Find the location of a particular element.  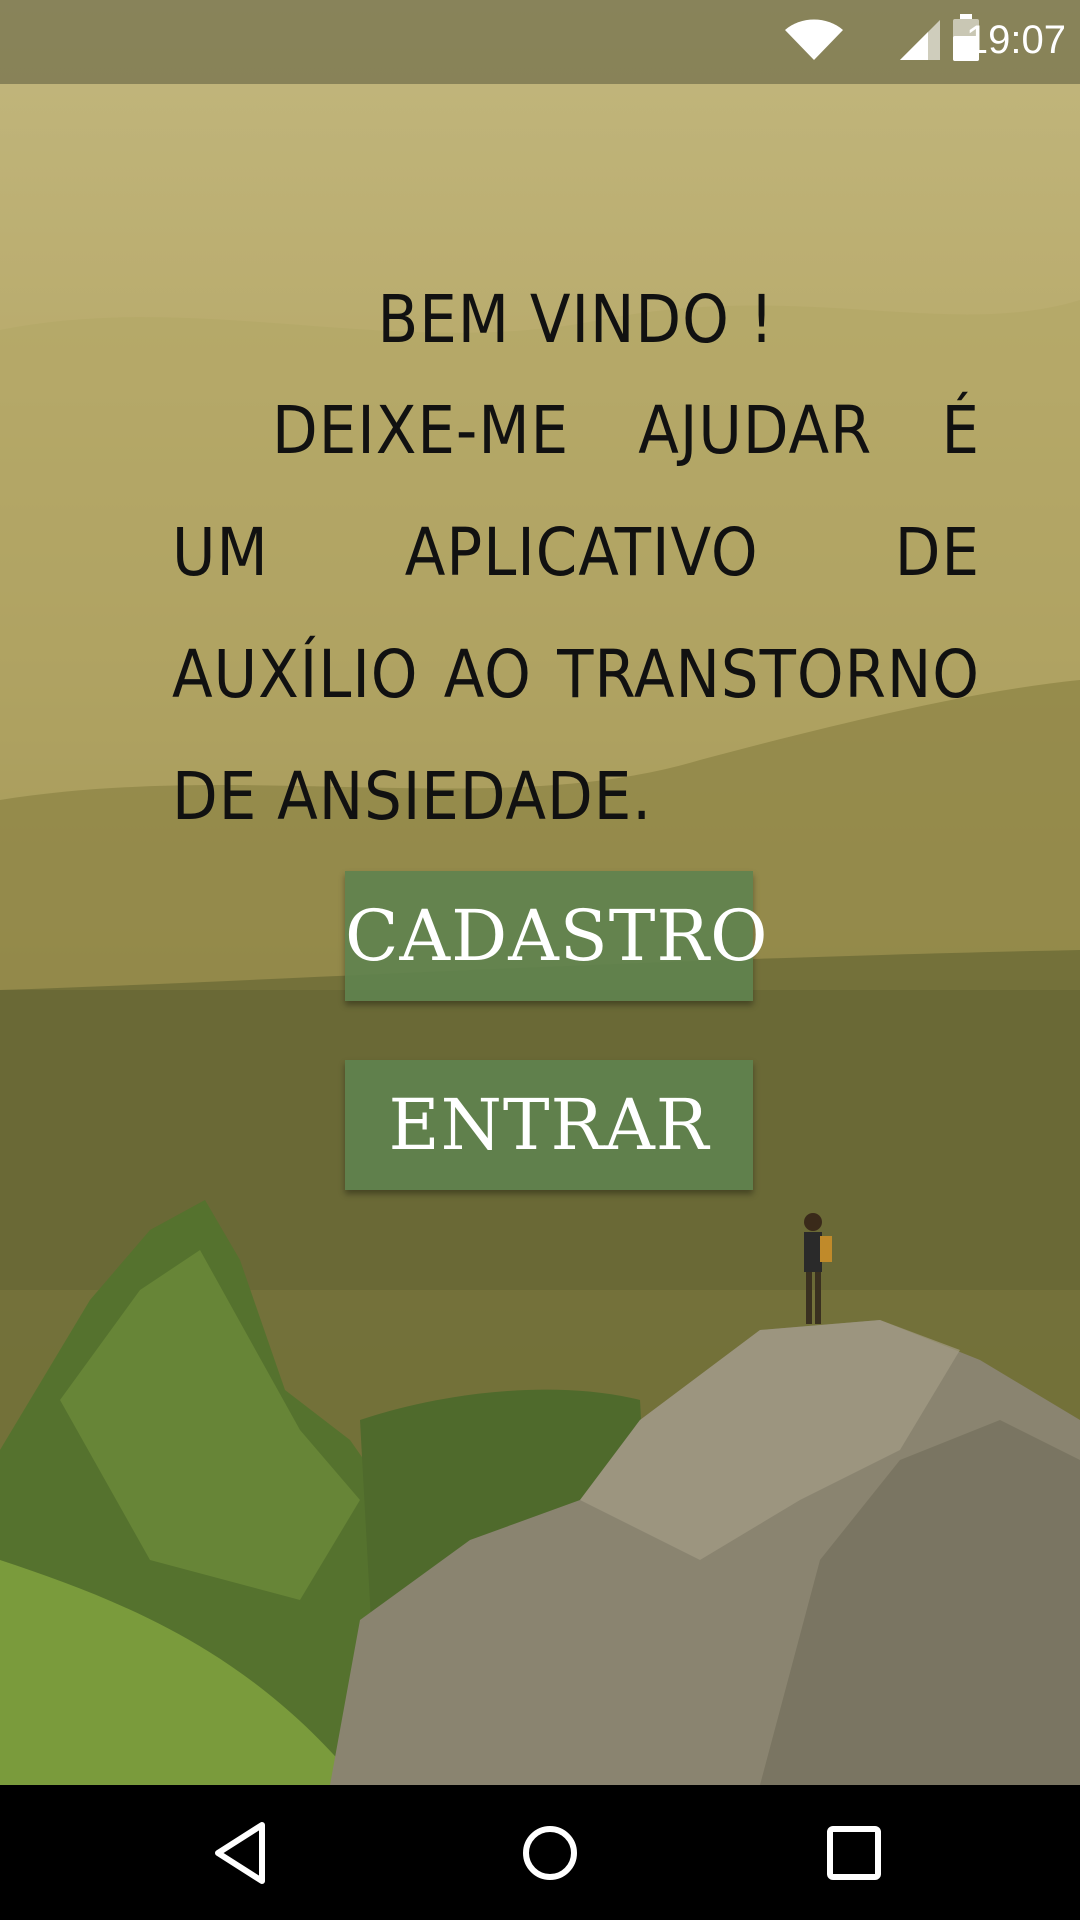

entrar-button: Entrar is located at coordinates (549, 1125).